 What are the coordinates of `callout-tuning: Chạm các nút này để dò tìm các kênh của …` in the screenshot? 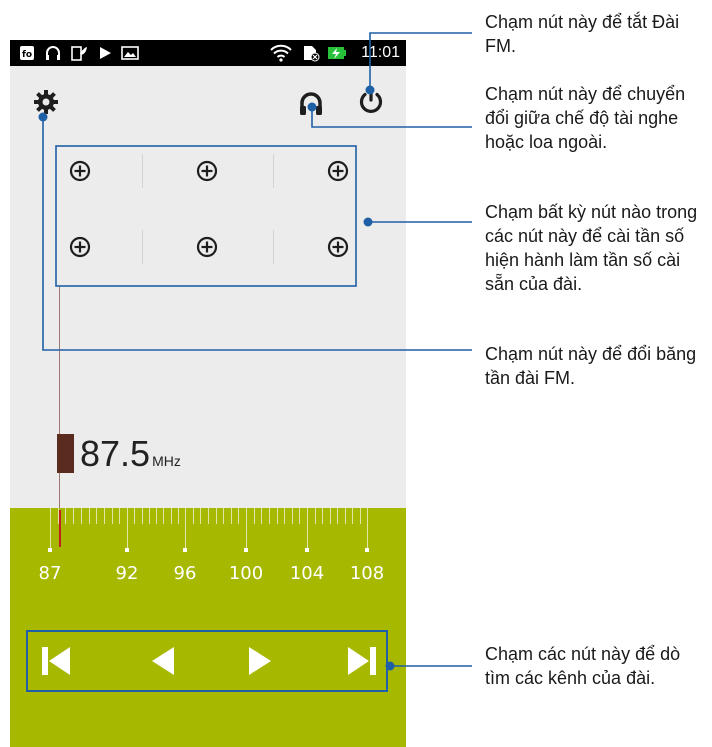 It's located at (583, 666).